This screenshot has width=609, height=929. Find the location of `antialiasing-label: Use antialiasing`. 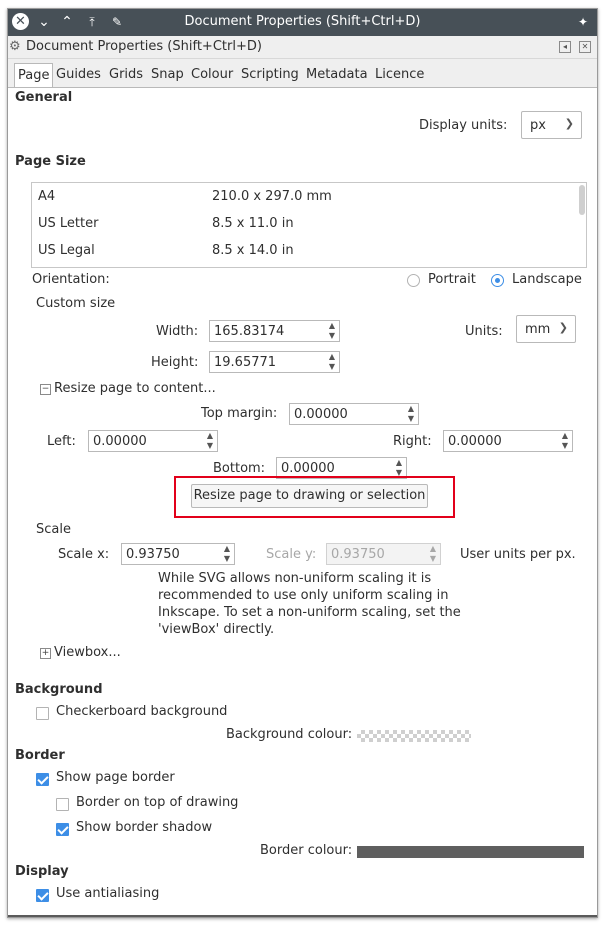

antialiasing-label: Use antialiasing is located at coordinates (108, 893).